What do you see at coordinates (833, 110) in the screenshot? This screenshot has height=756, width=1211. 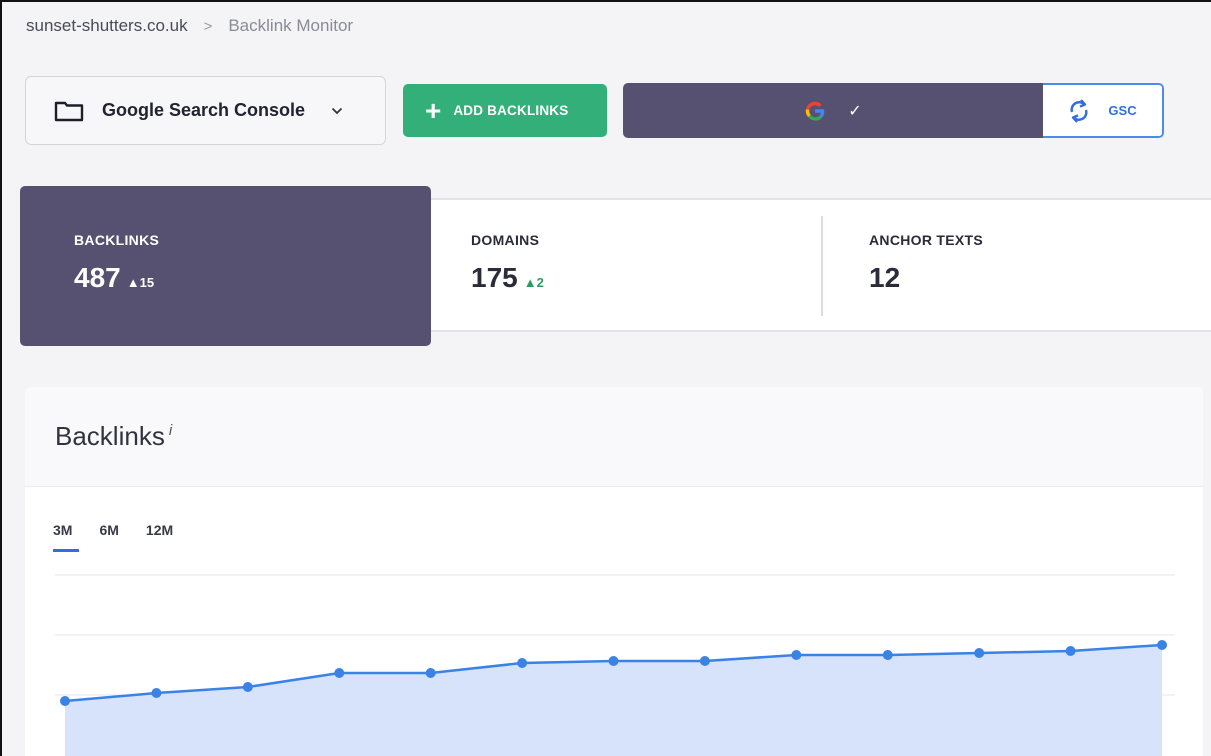 I see `gsc-connected-button: ✓` at bounding box center [833, 110].